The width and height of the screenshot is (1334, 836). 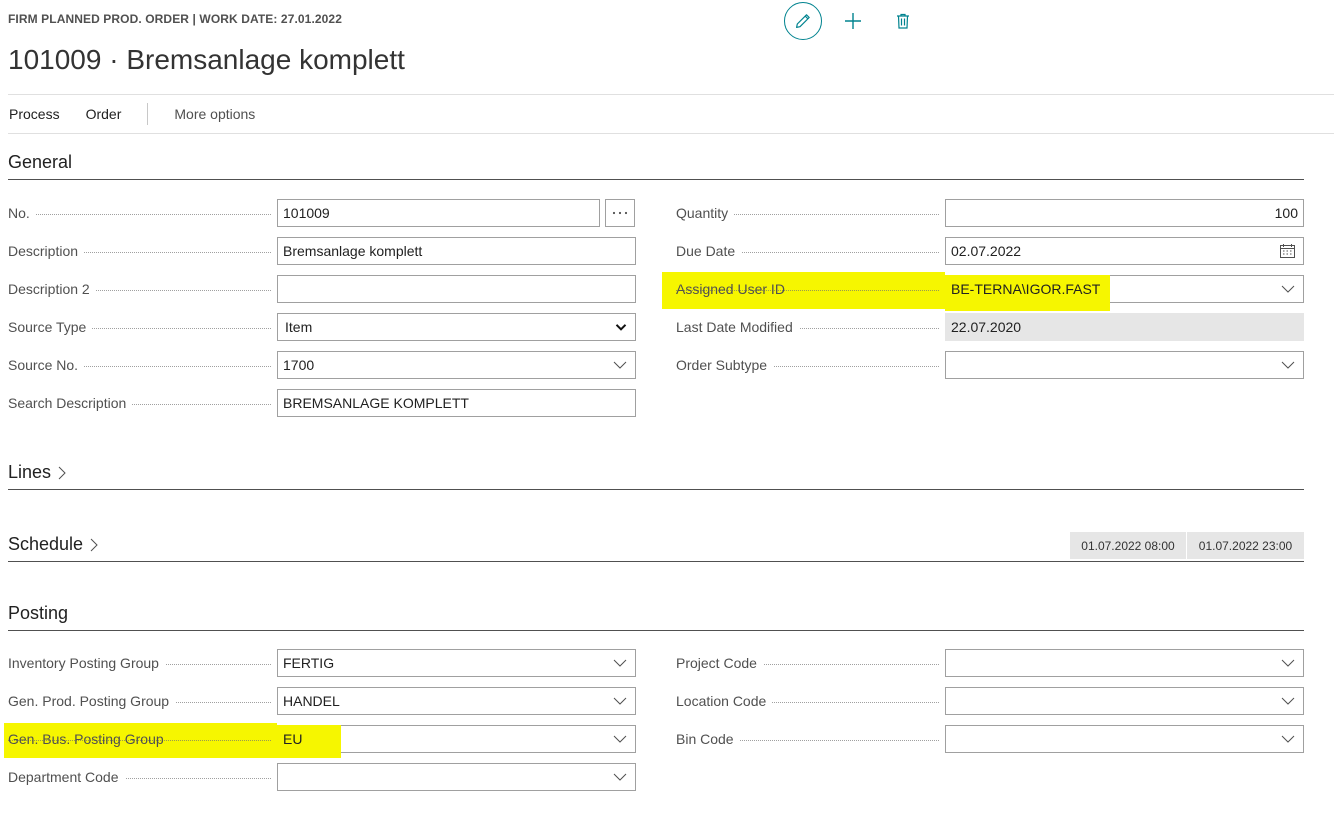 What do you see at coordinates (737, 327) in the screenshot?
I see `field-last-date-modified-label: Last Date Modified` at bounding box center [737, 327].